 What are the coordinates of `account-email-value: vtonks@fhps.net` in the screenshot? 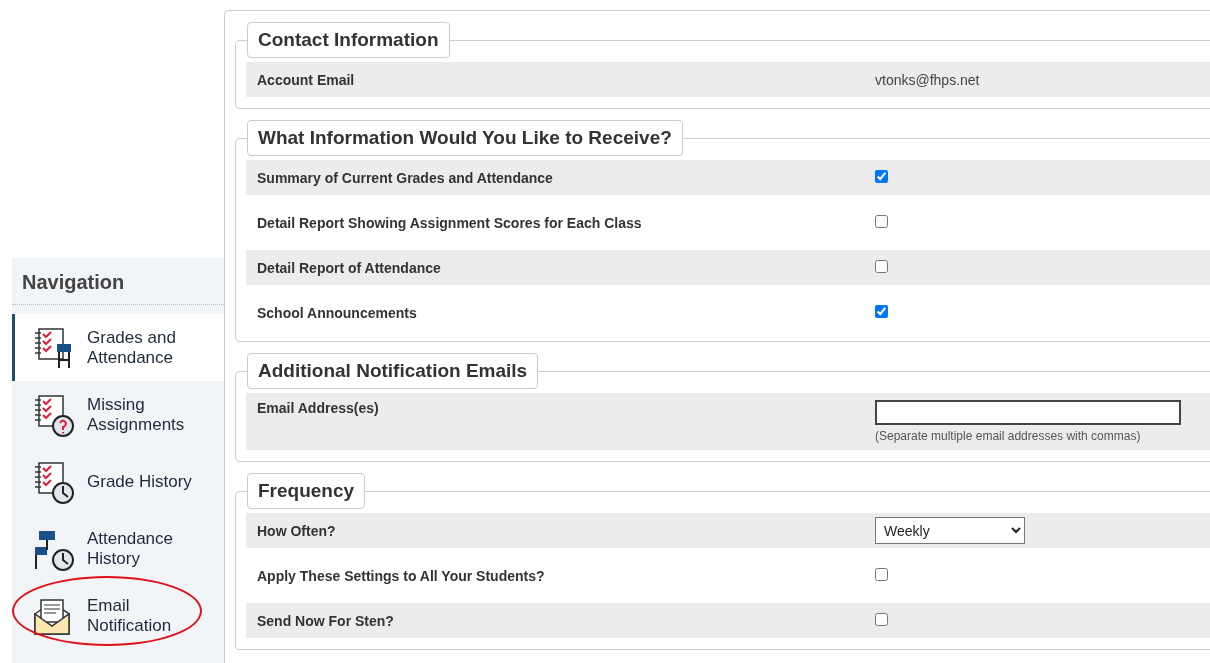 It's located at (928, 79).